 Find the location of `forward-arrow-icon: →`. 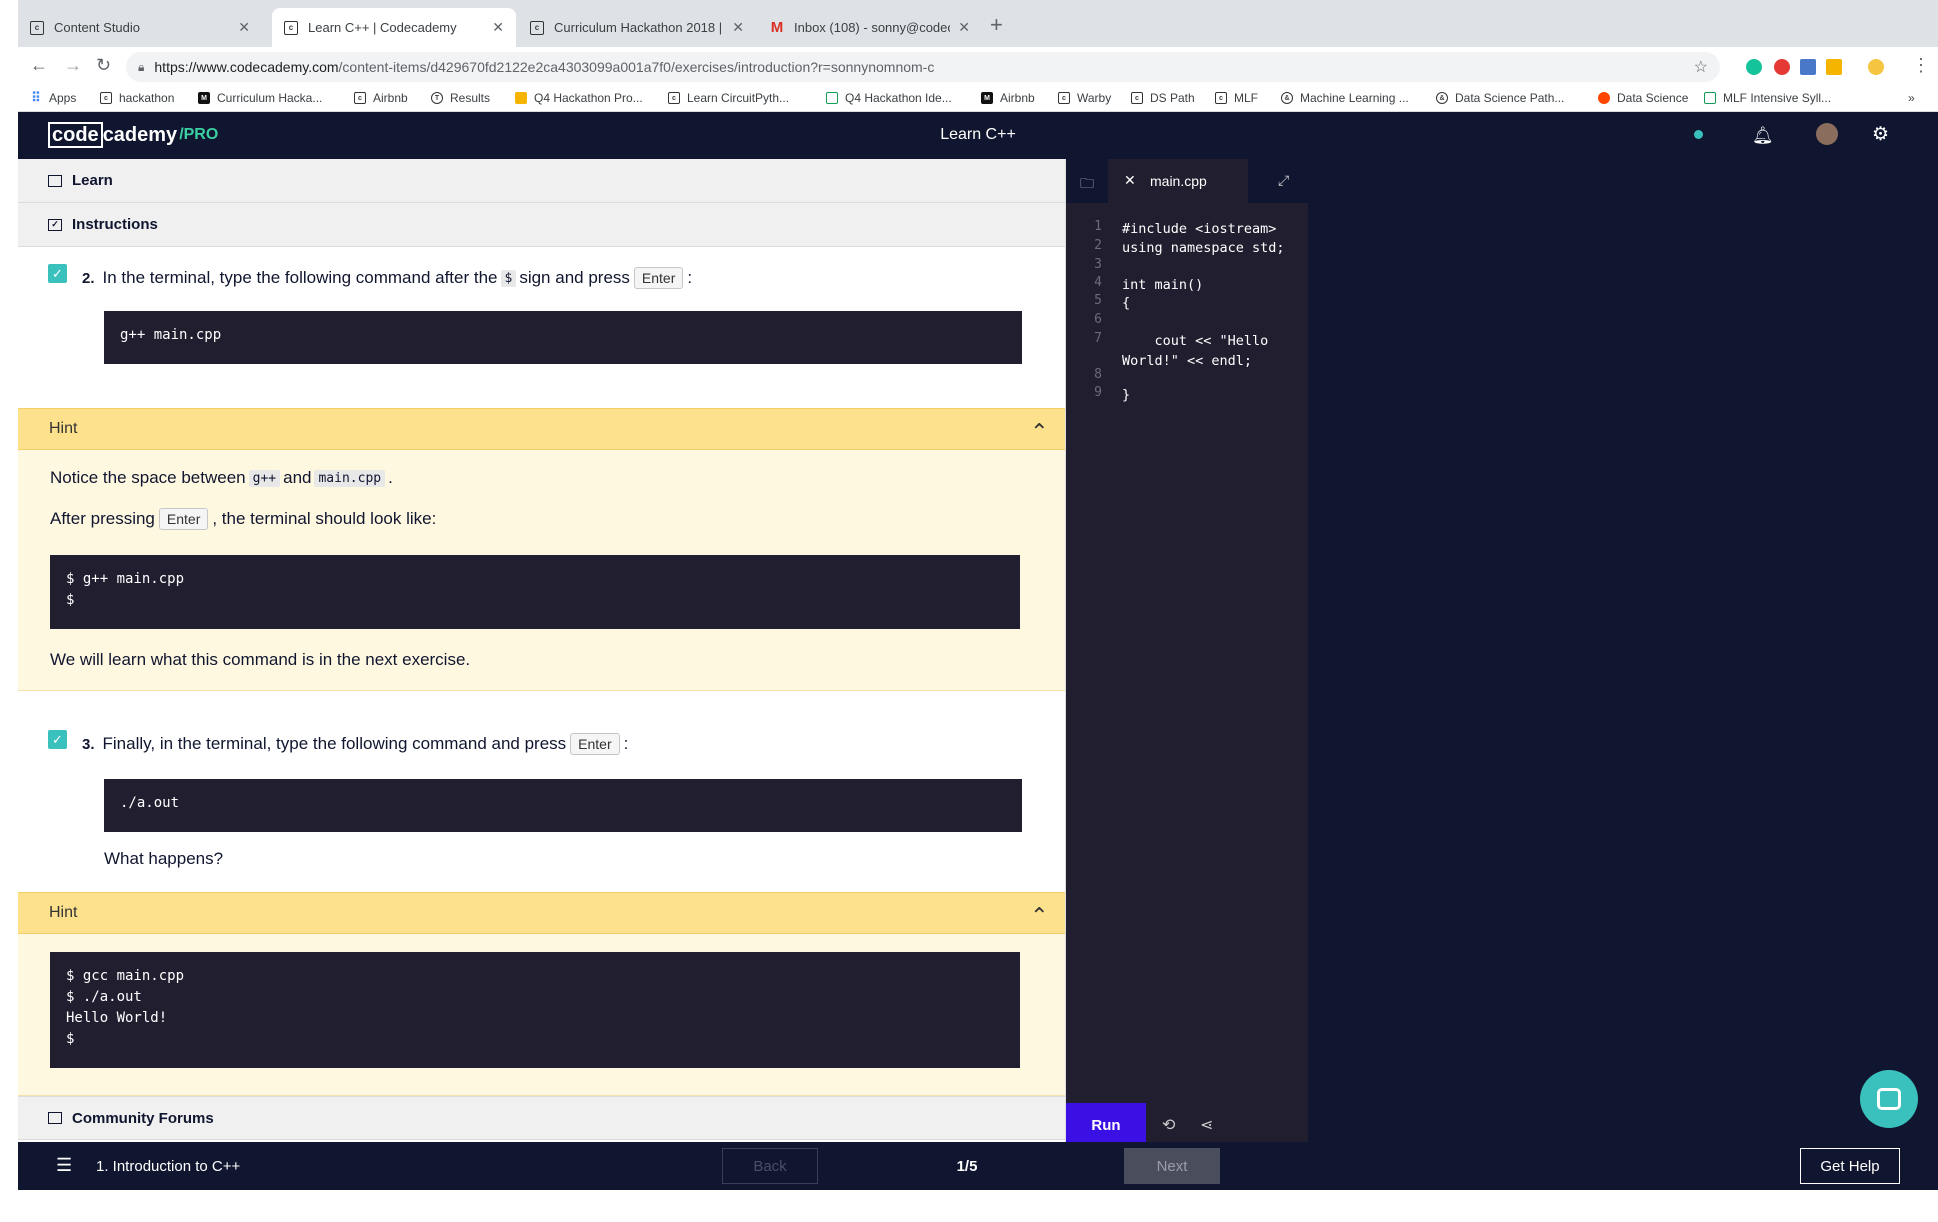

forward-arrow-icon: → is located at coordinates (73, 65).